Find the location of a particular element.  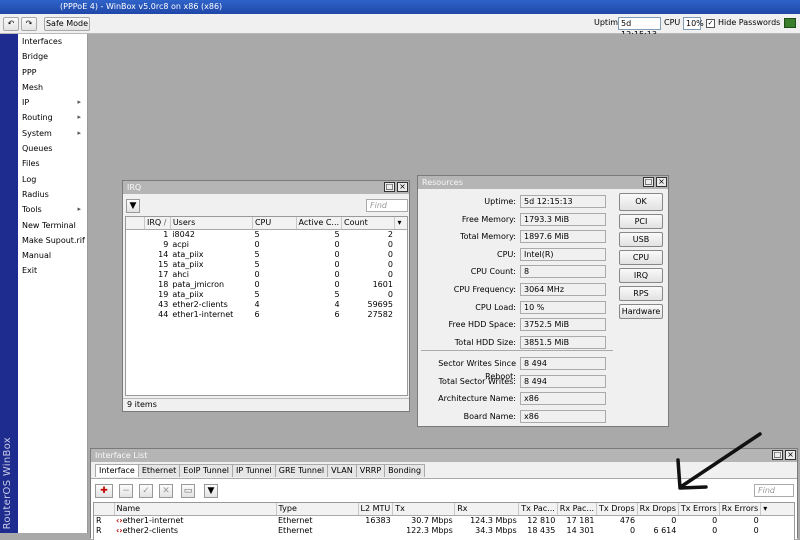

redo-icon: ↷ is located at coordinates (29, 24).